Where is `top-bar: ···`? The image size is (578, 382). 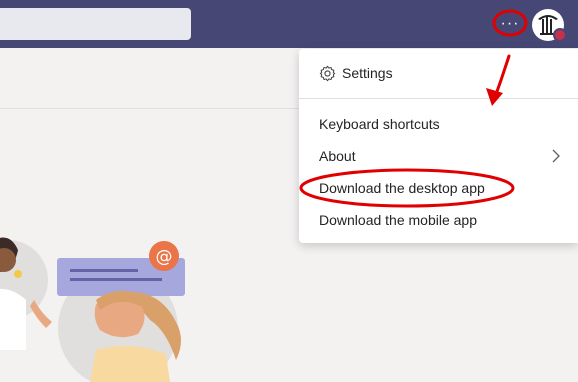 top-bar: ··· is located at coordinates (289, 24).